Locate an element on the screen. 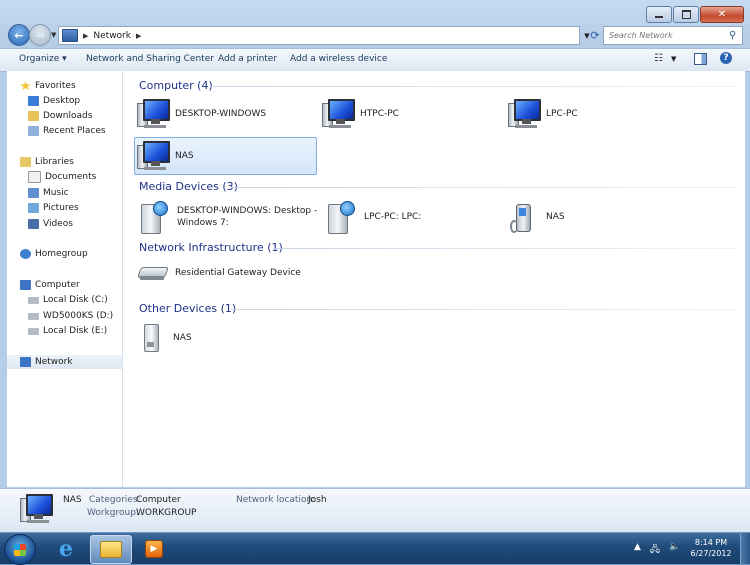 The image size is (750, 565). maximize-button is located at coordinates (686, 14).